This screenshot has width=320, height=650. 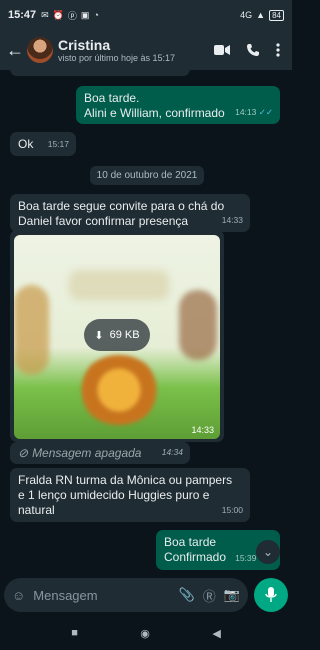 I want to click on status-right: 4G ▲ 84, so click(x=262, y=15).